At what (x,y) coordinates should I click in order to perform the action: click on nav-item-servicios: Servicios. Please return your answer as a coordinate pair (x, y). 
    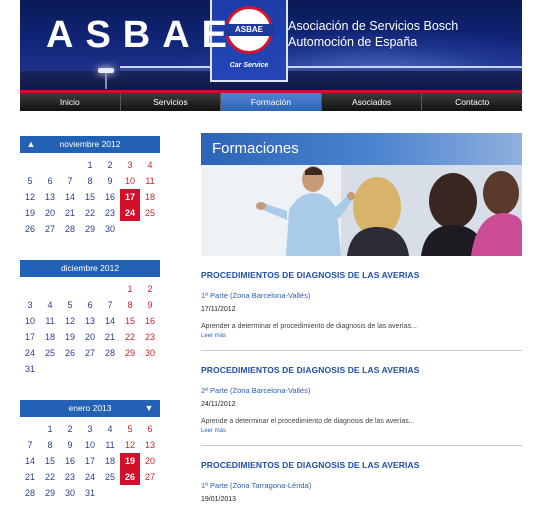
    Looking at the image, I should click on (171, 102).